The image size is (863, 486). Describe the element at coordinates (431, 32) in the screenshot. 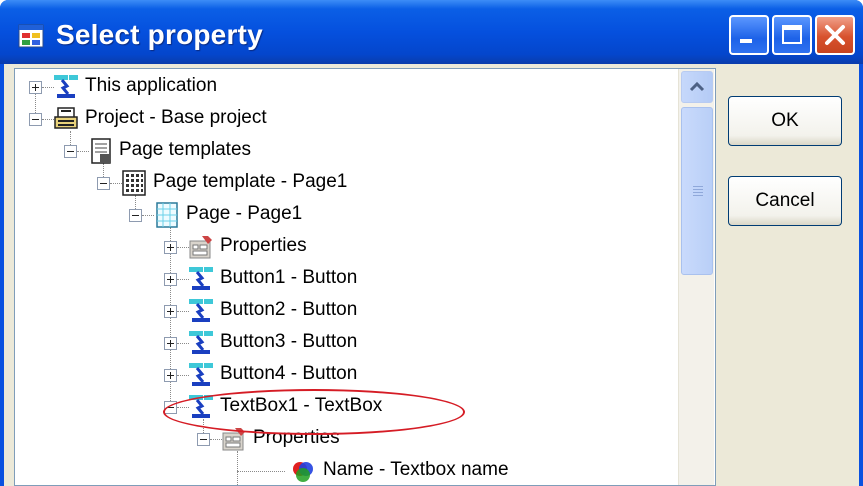

I see `title-bar: Select property` at that location.